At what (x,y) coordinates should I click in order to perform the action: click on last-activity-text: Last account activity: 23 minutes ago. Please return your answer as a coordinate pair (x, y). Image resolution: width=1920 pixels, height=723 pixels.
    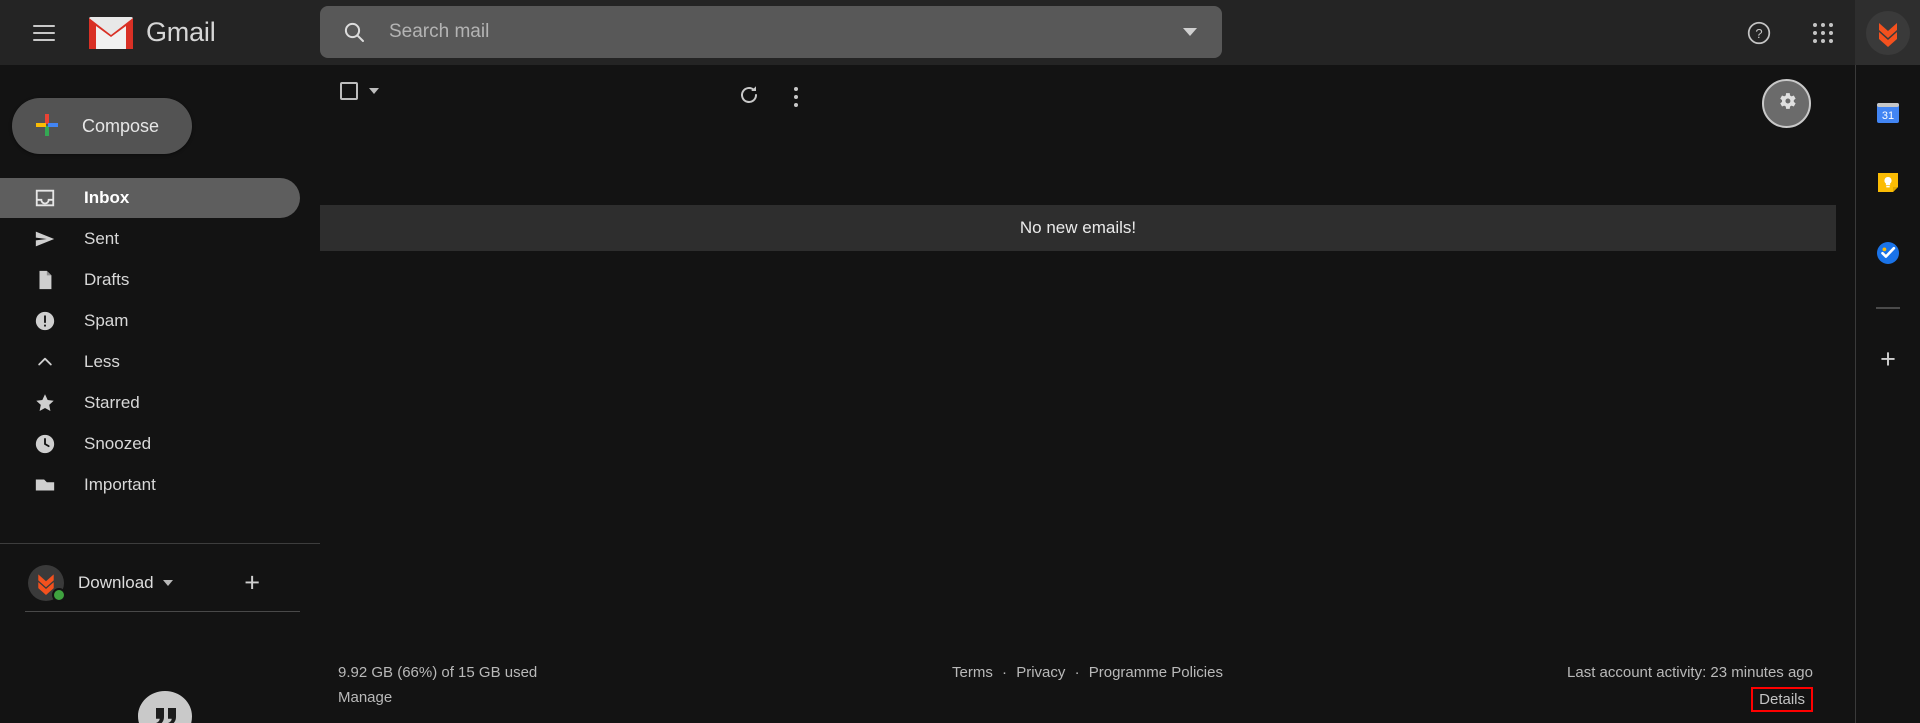
    Looking at the image, I should click on (1690, 672).